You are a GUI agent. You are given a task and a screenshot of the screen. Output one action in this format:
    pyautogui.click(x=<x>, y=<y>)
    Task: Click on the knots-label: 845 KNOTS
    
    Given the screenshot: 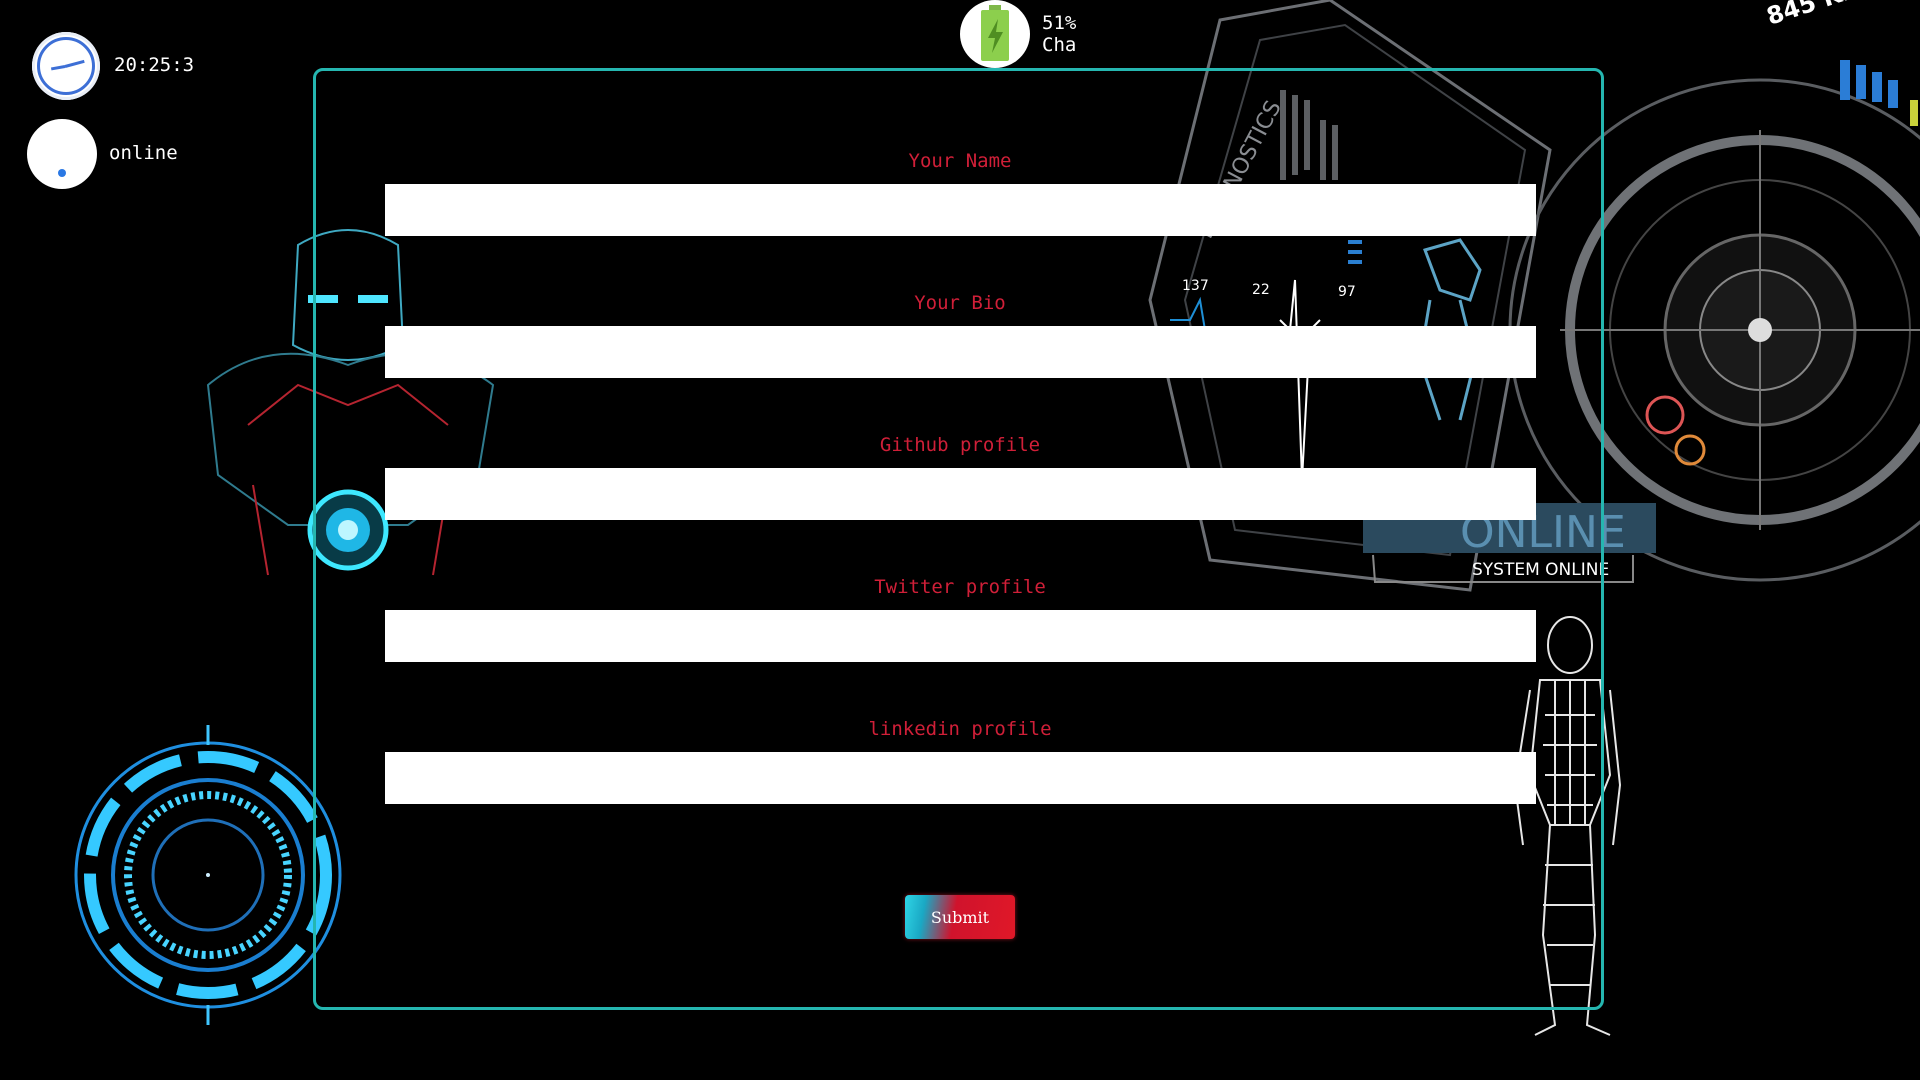 What is the action you would take?
    pyautogui.click(x=1839, y=15)
    